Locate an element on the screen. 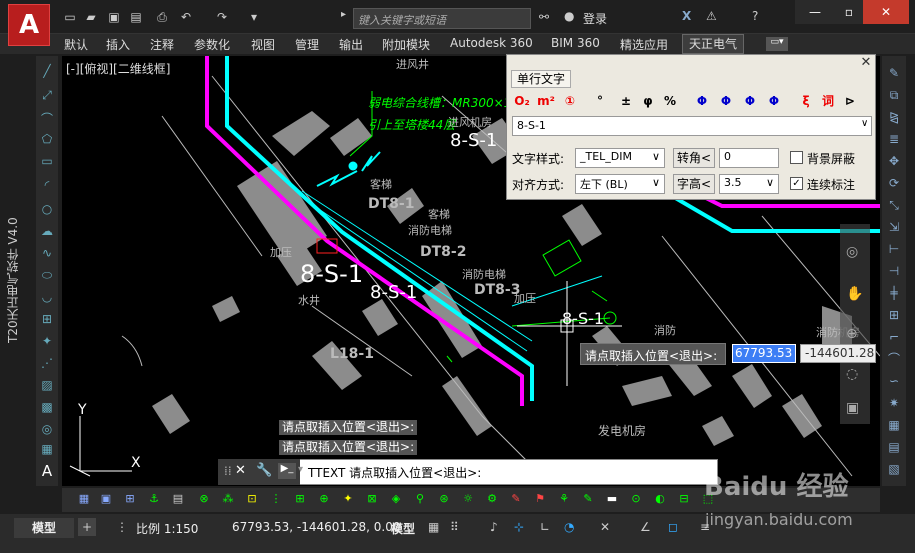  toolbar-icon: ◐ is located at coordinates (660, 499).